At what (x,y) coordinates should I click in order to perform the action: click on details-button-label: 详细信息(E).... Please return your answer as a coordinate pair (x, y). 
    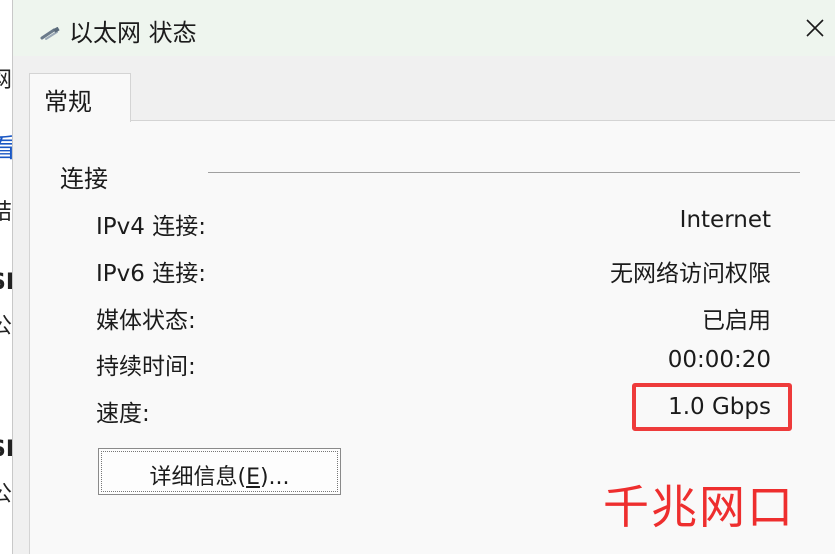
    Looking at the image, I should click on (219, 475).